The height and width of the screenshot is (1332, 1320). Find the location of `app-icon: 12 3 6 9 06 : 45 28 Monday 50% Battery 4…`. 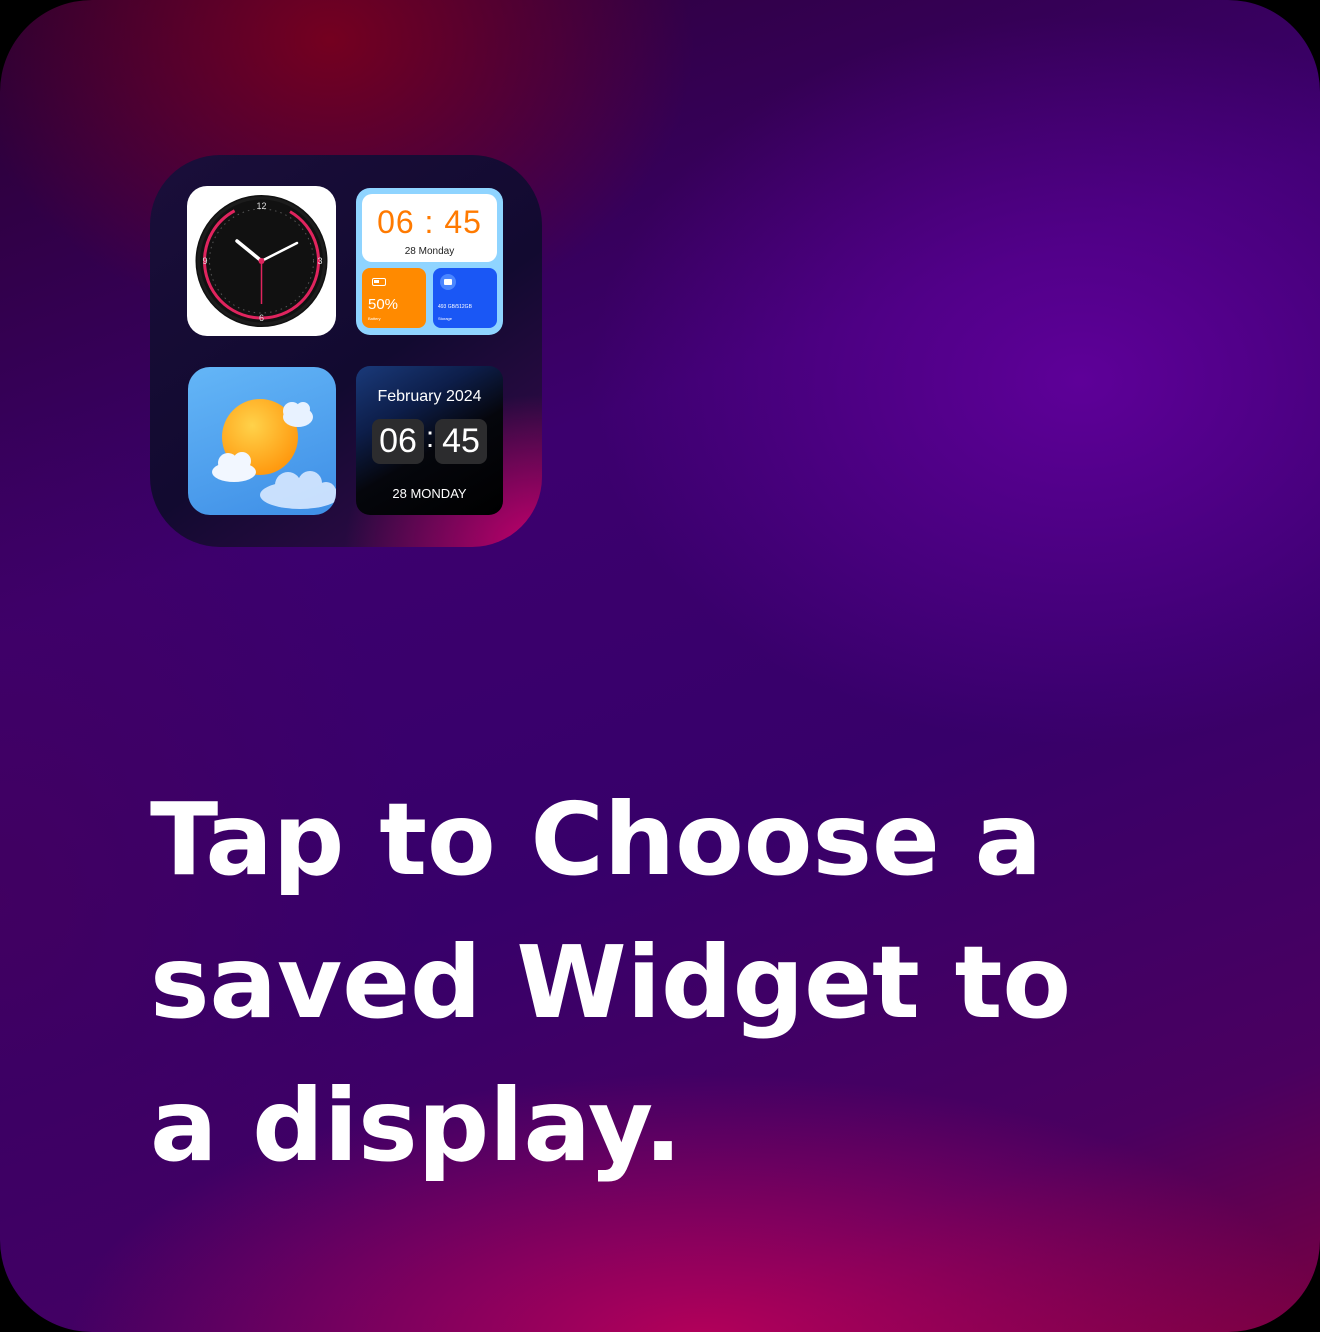

app-icon: 12 3 6 9 06 : 45 28 Monday 50% Battery 4… is located at coordinates (346, 351).